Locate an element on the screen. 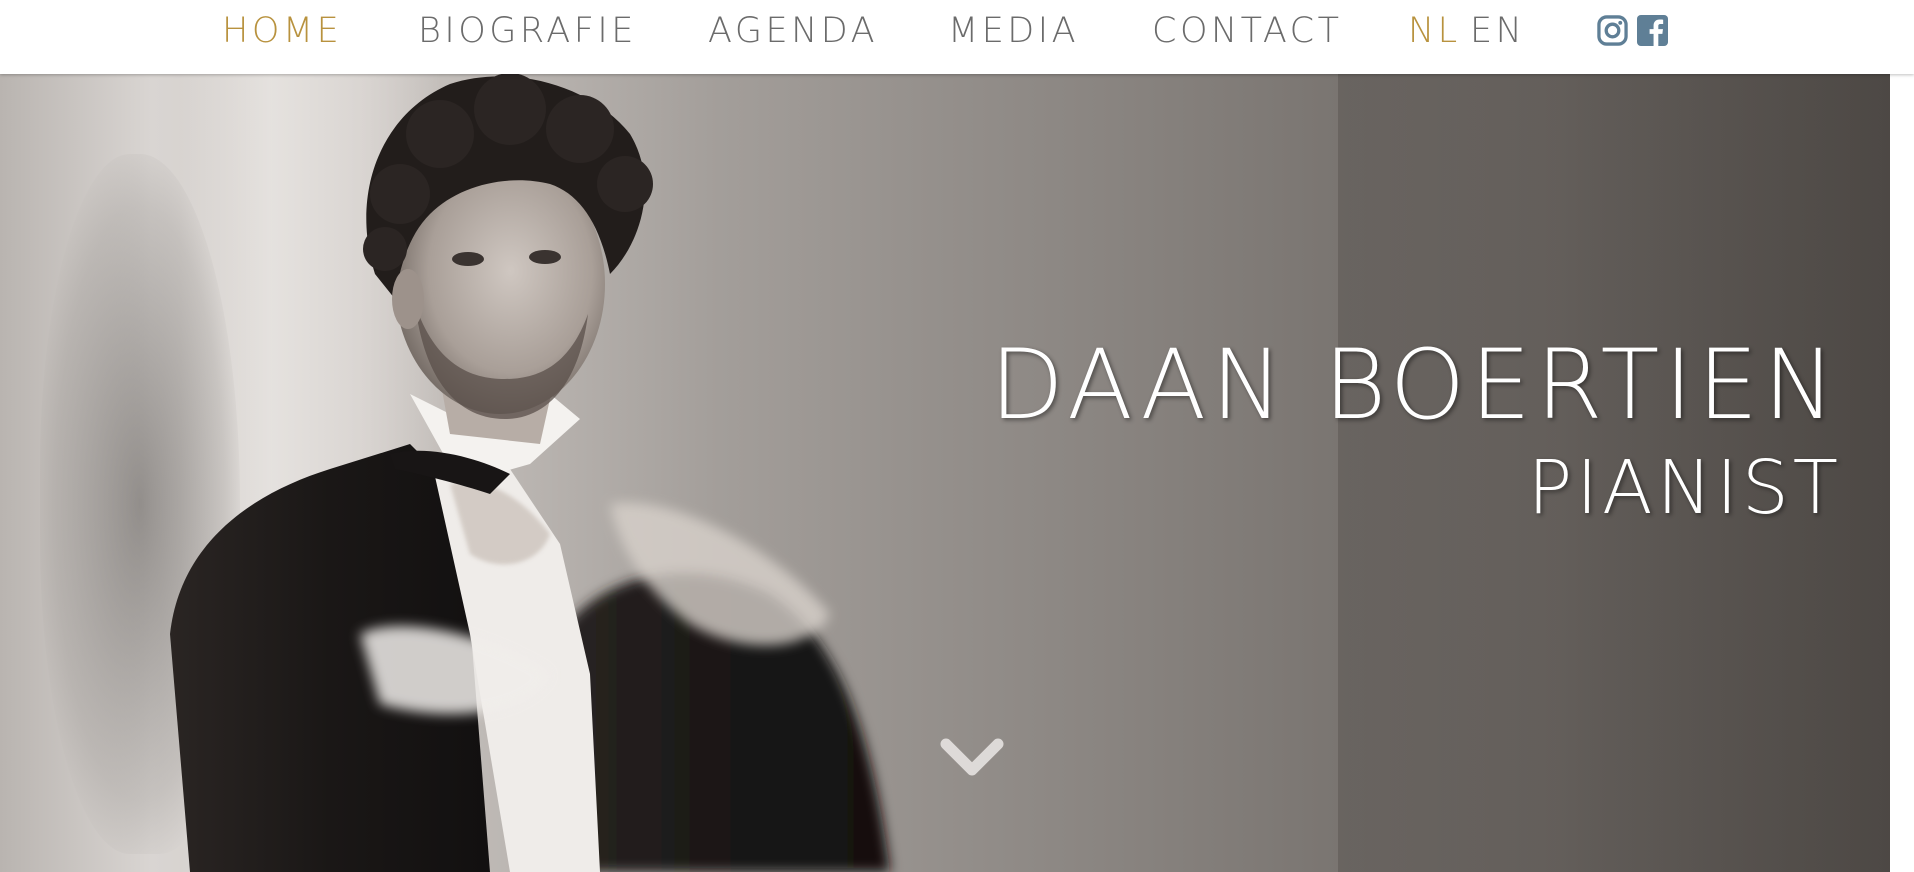  language-nl: NL is located at coordinates (1434, 31).